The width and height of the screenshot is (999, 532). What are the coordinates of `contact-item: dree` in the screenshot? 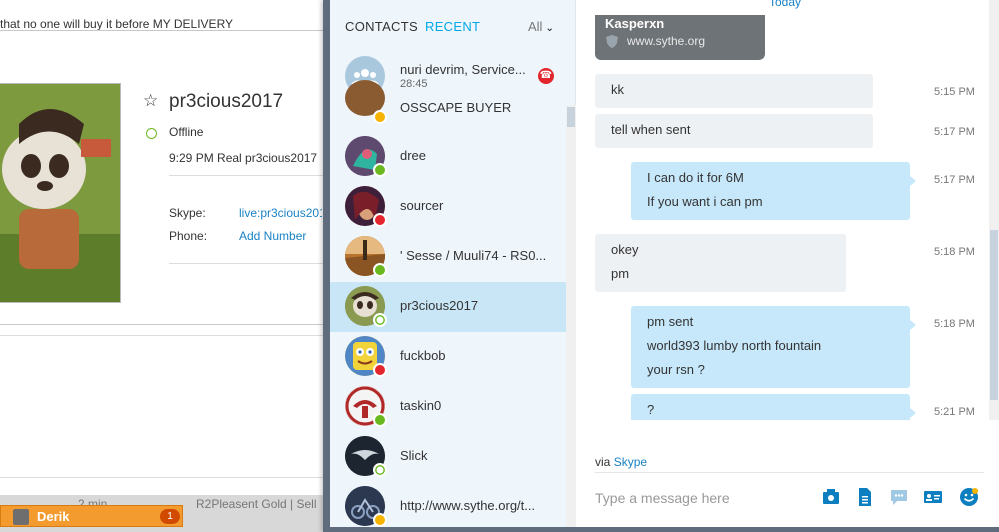 It's located at (448, 157).